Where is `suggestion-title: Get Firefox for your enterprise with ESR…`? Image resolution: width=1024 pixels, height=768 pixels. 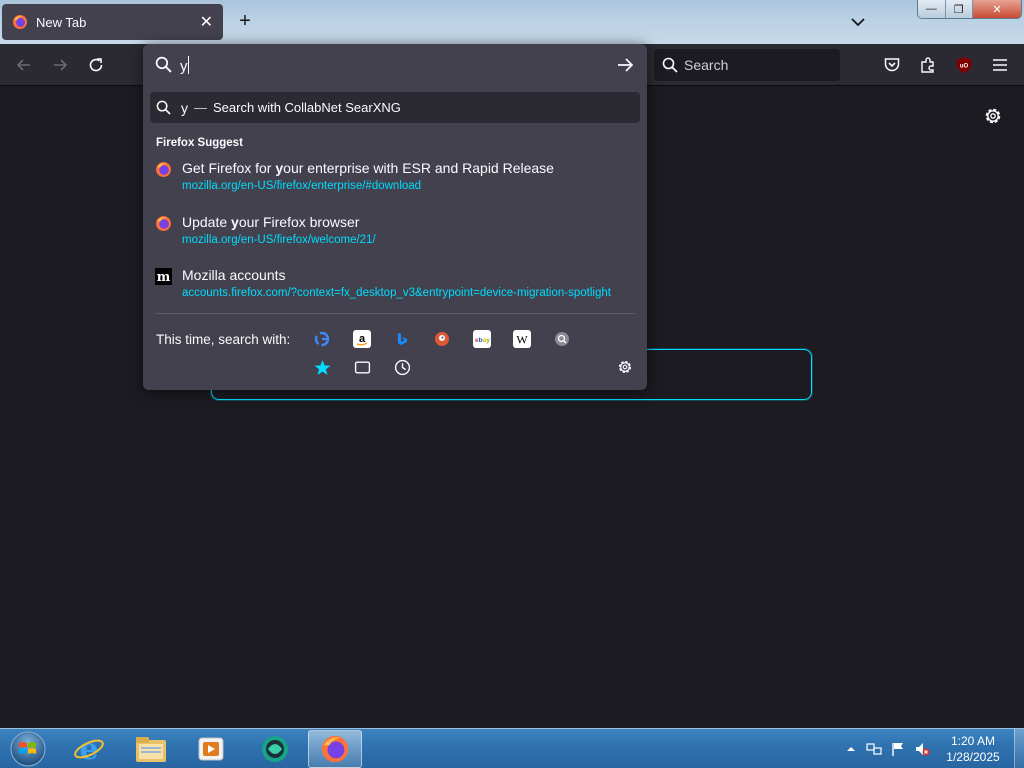
suggestion-title: Get Firefox for your enterprise with ESR… is located at coordinates (368, 168).